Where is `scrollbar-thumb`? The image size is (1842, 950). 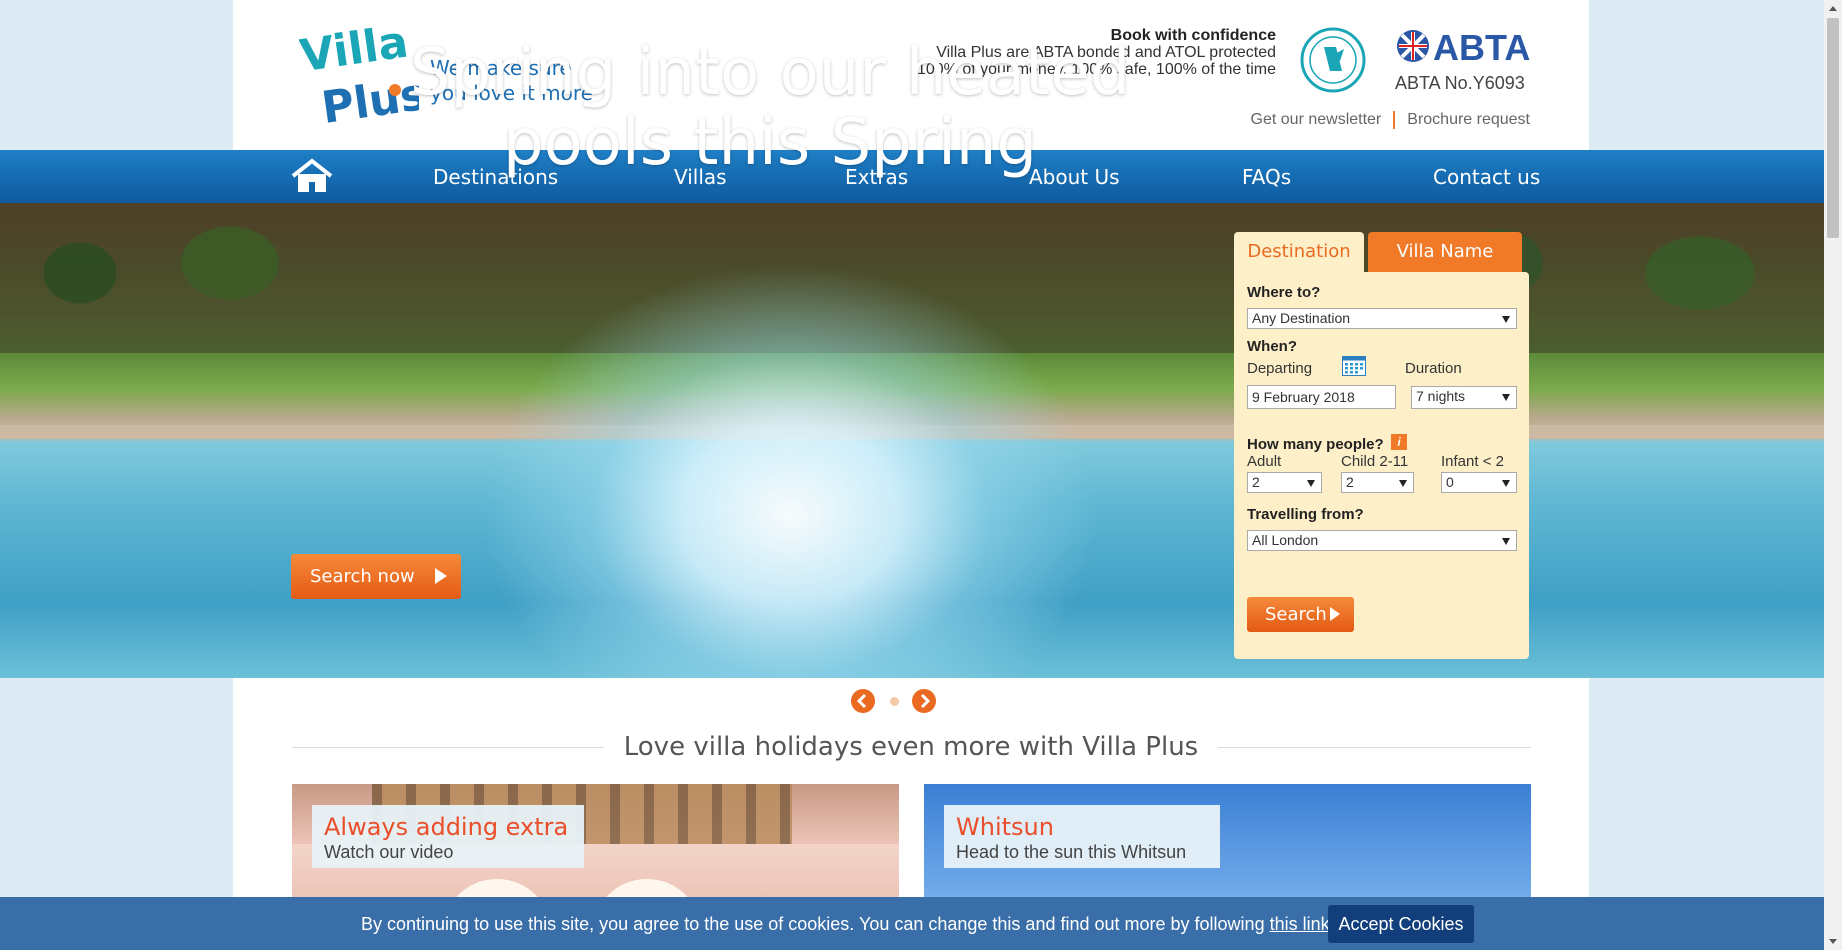 scrollbar-thumb is located at coordinates (1833, 128).